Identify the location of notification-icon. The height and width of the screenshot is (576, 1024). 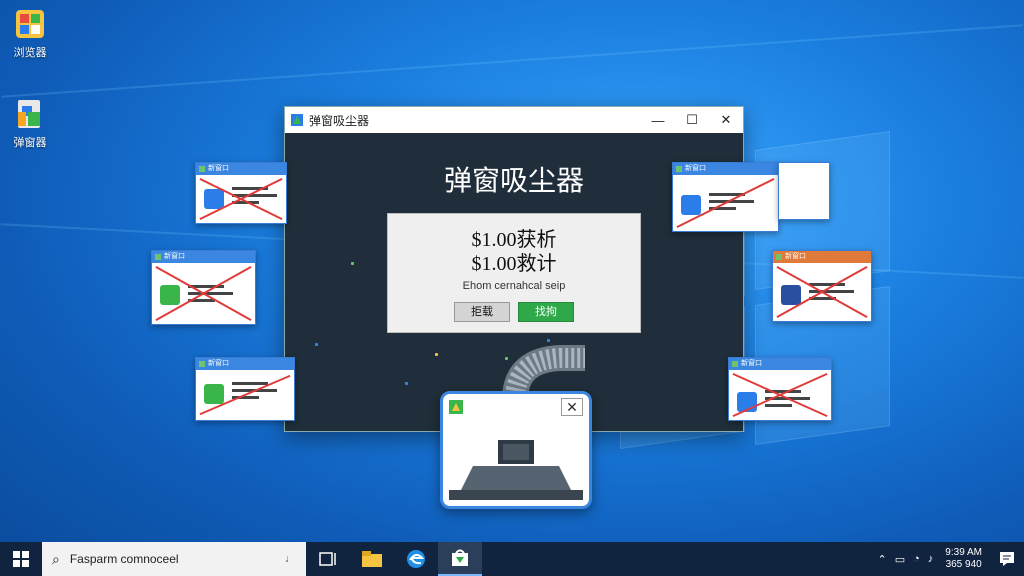
(1007, 559).